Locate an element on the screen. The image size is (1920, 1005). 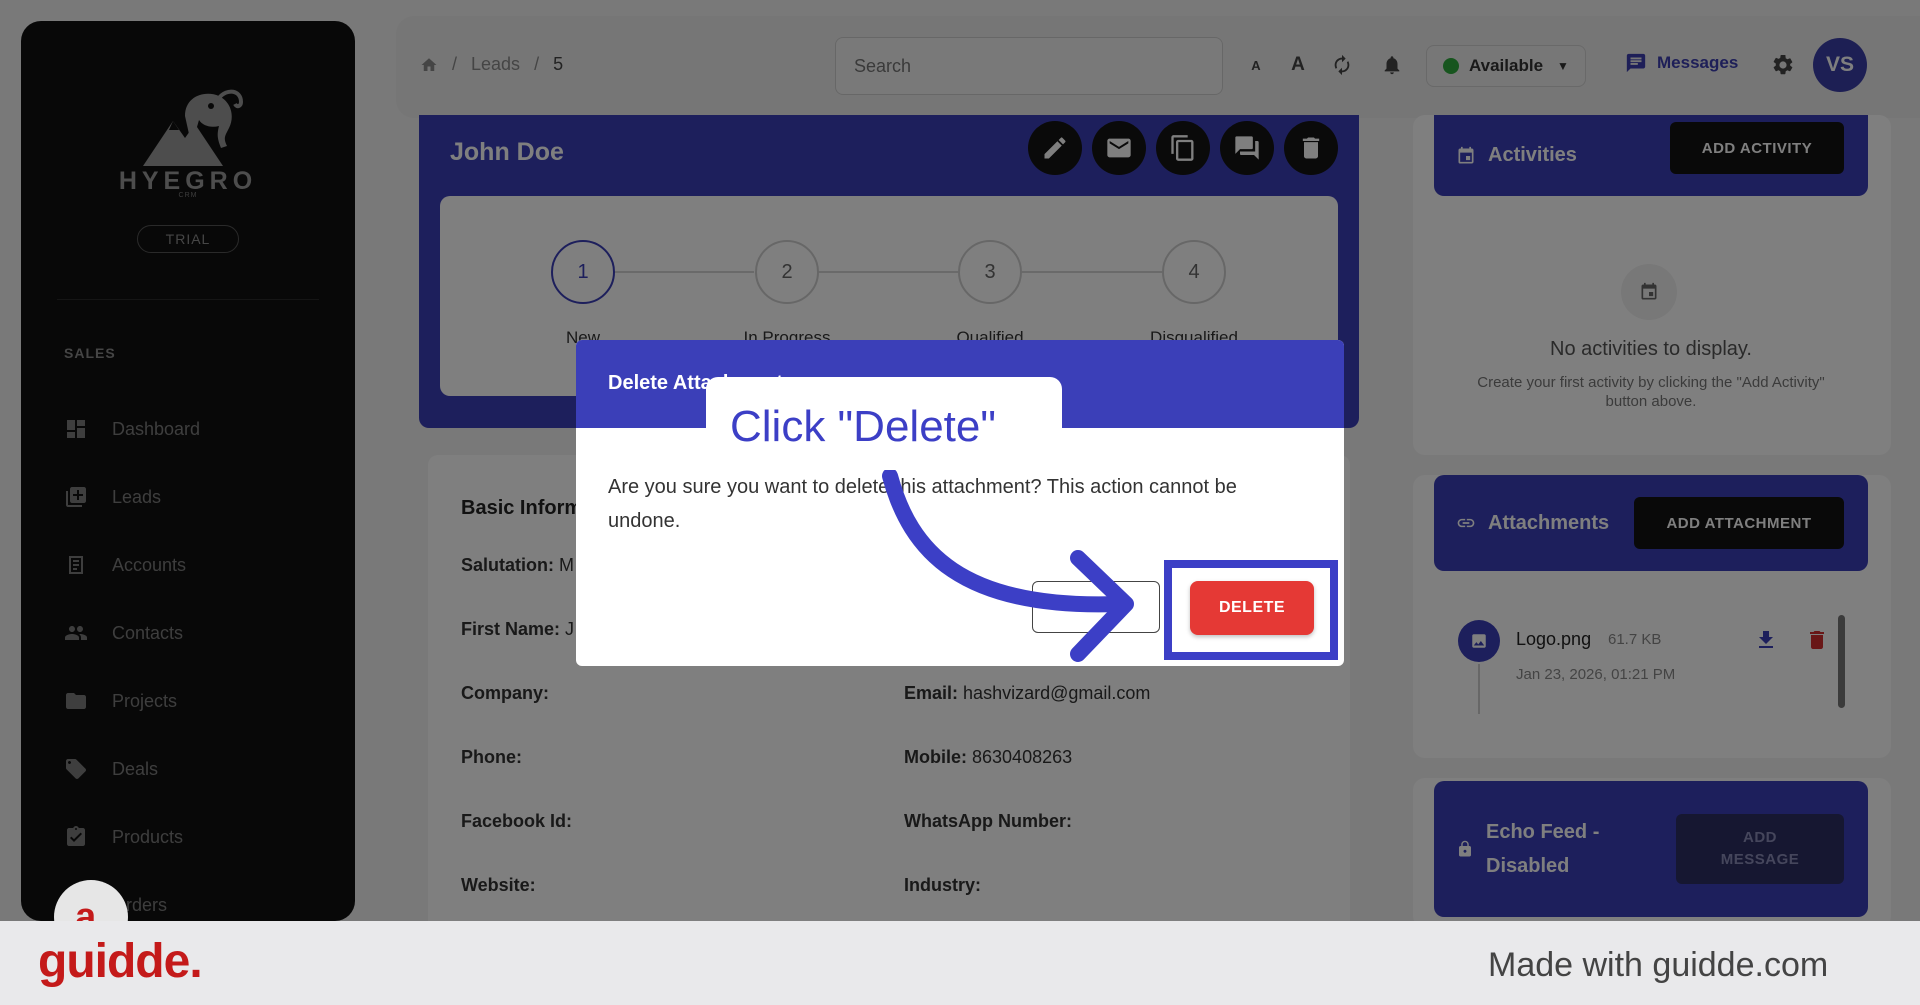
annotation-arrow-icon is located at coordinates (1008, 566).